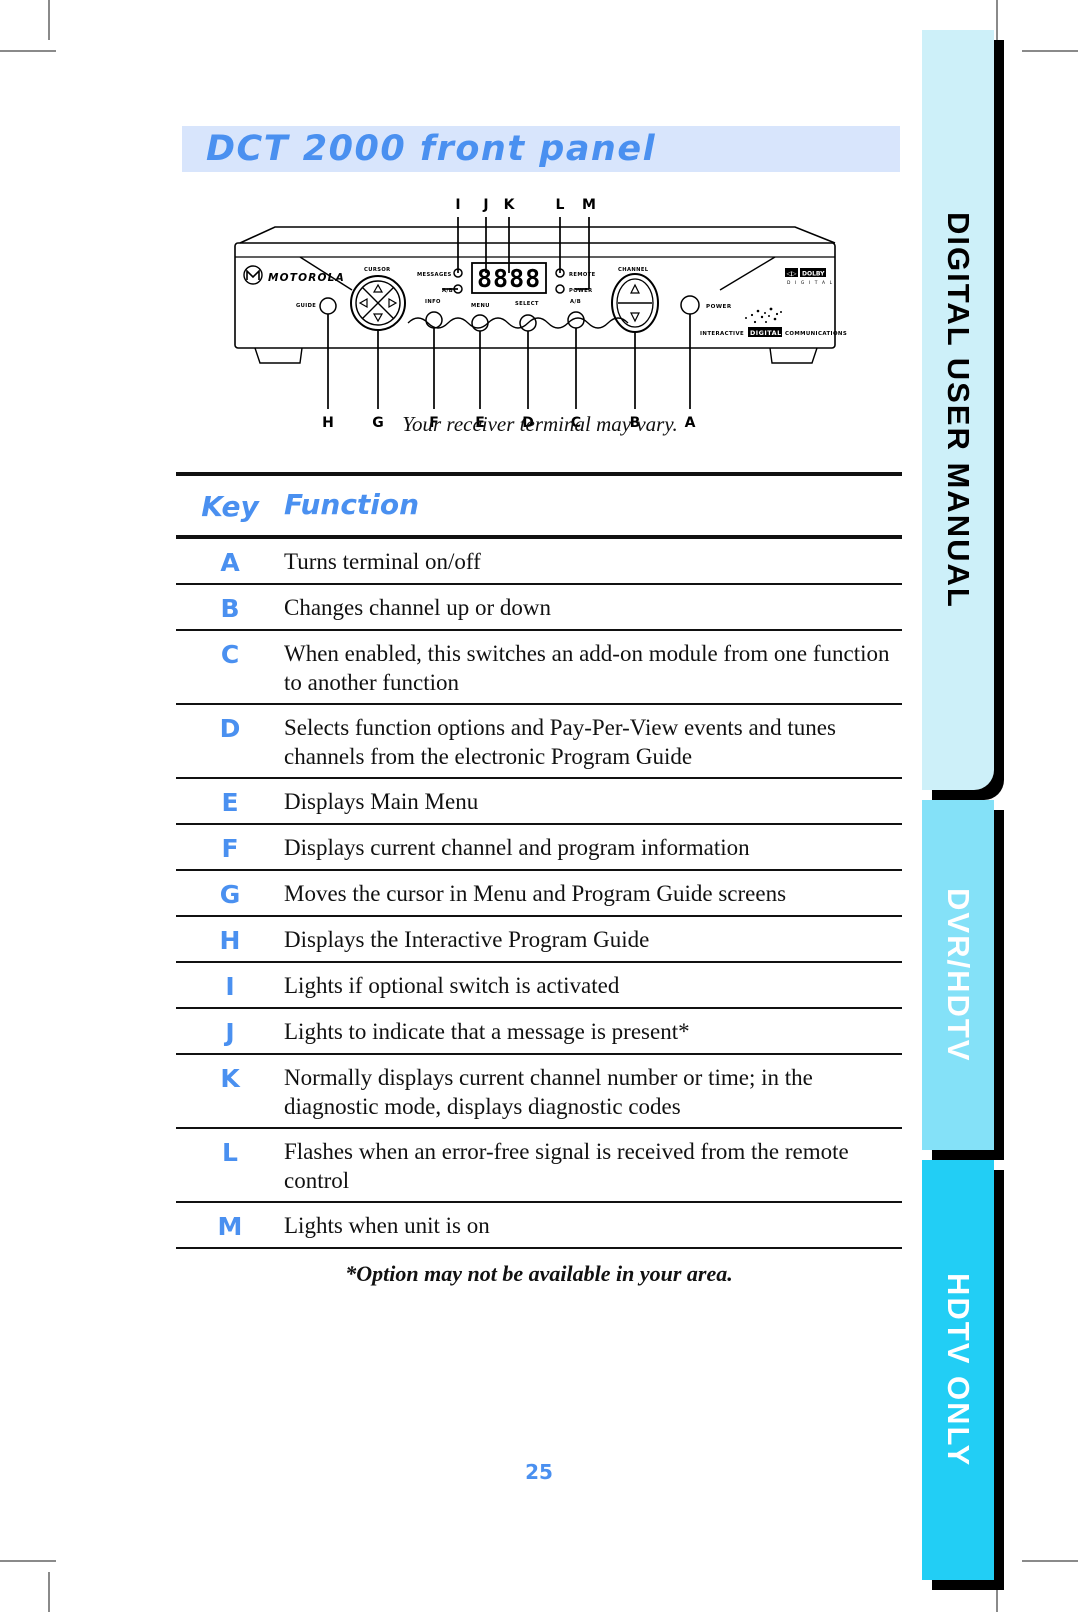 The width and height of the screenshot is (1080, 1612). I want to click on tab-label-dvr-hdtv: DVR/HDTV, so click(958, 975).